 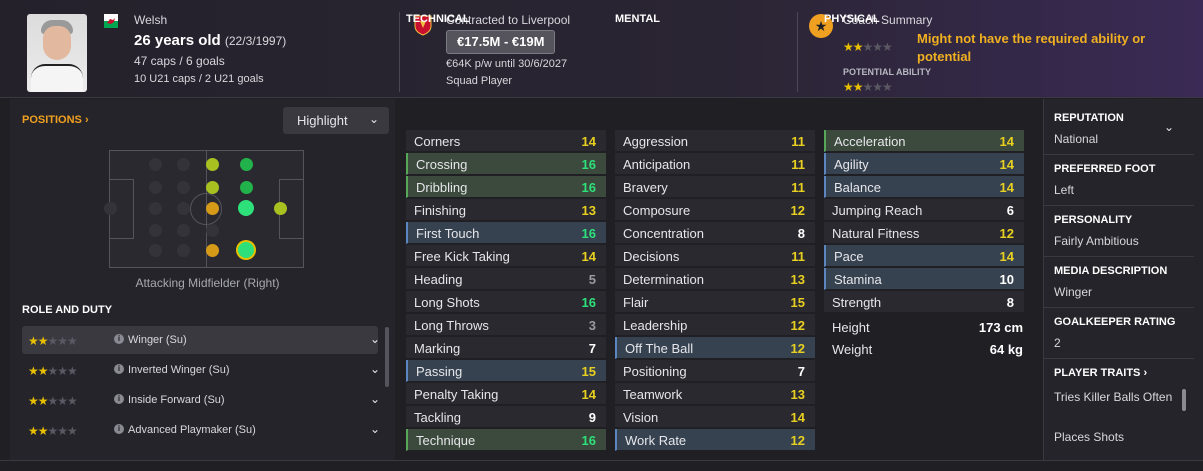 What do you see at coordinates (715, 279) in the screenshot?
I see `attribute-row: Determination 13` at bounding box center [715, 279].